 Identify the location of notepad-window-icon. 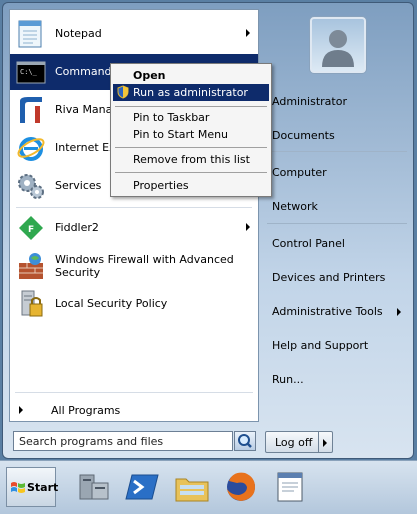
(290, 487).